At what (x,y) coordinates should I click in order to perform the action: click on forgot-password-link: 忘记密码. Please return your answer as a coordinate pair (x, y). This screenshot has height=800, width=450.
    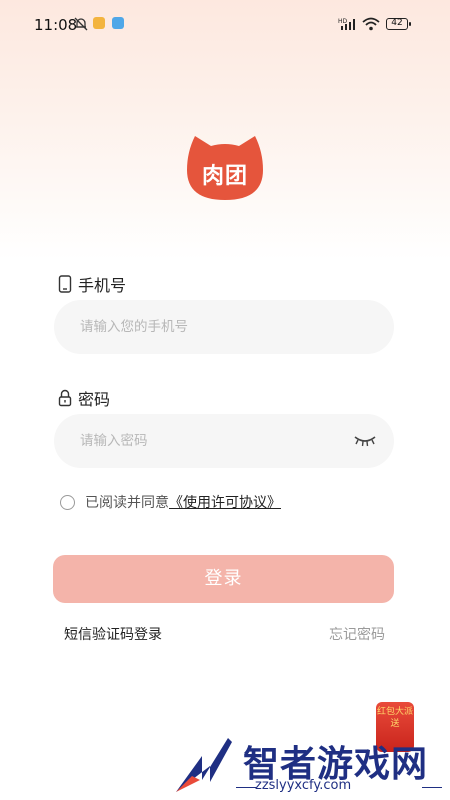
    Looking at the image, I should click on (357, 634).